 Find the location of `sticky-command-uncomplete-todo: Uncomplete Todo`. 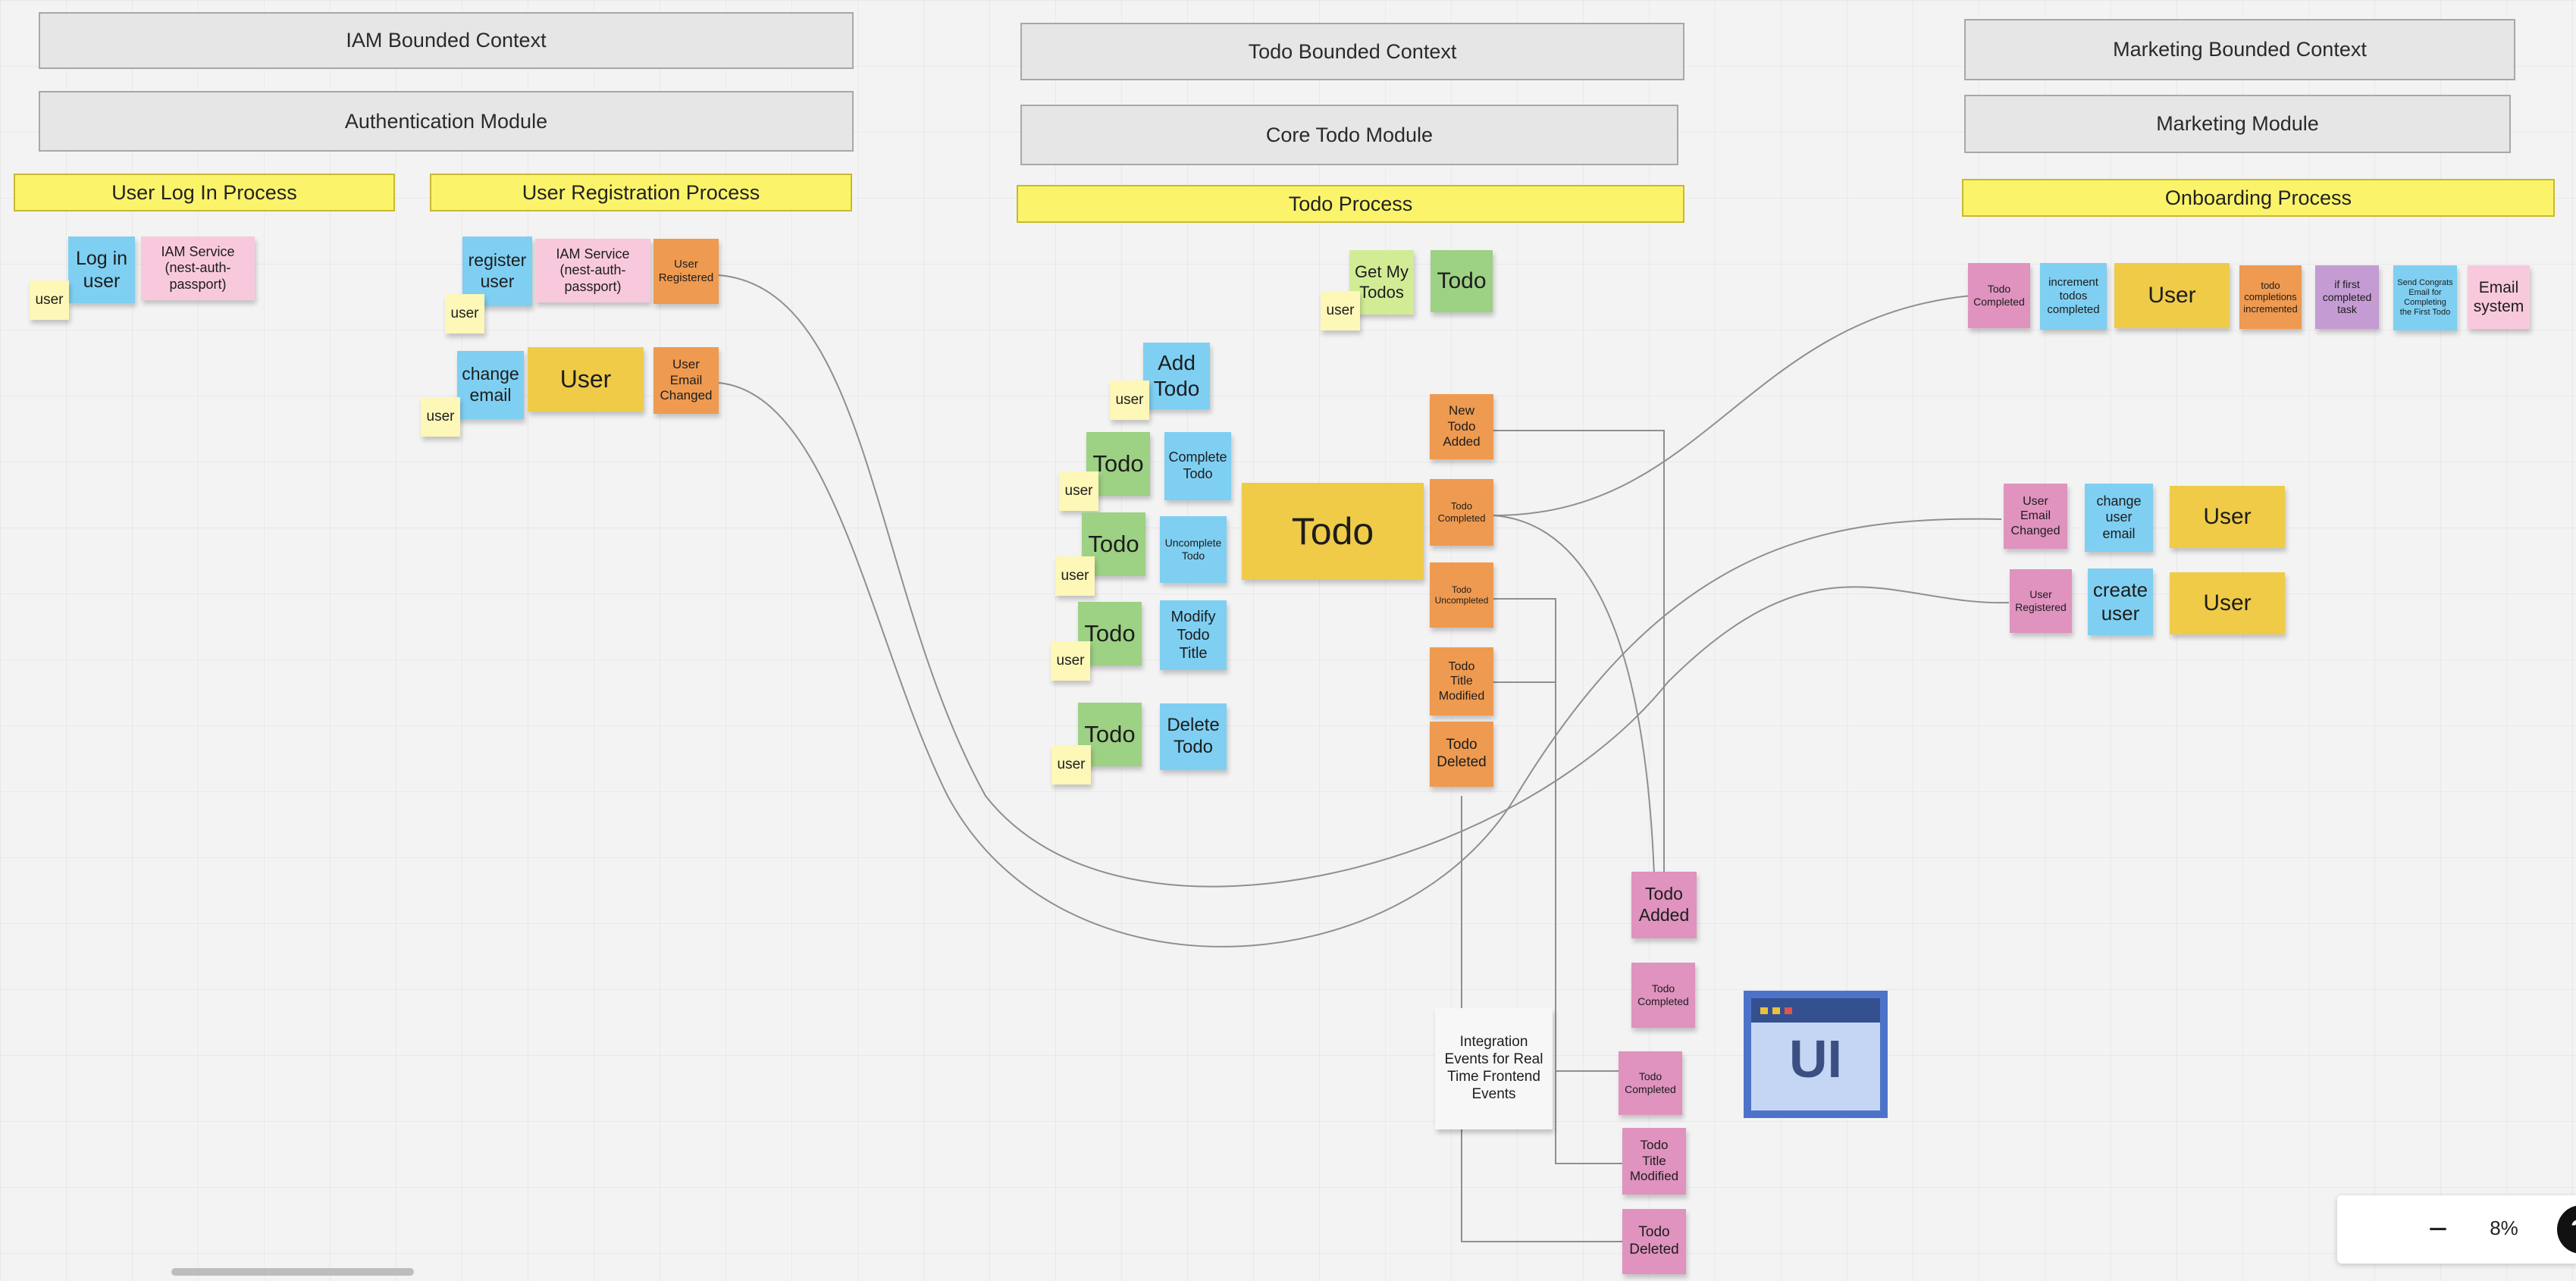

sticky-command-uncomplete-todo: Uncomplete Todo is located at coordinates (1193, 549).